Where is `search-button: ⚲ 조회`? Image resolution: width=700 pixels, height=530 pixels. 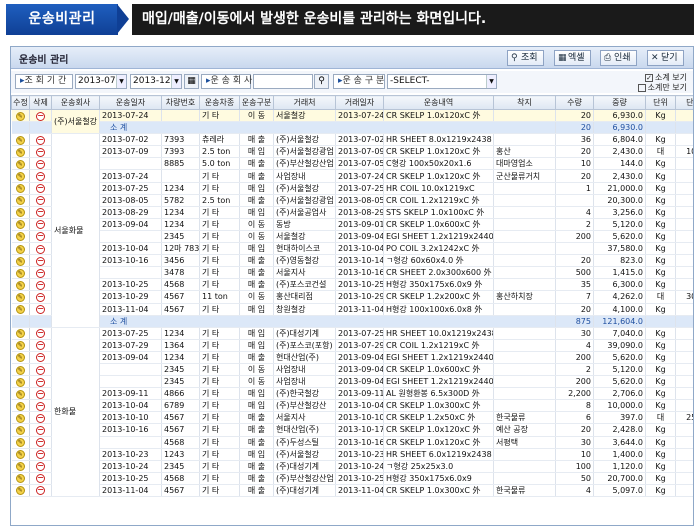 search-button: ⚲ 조회 is located at coordinates (525, 58).